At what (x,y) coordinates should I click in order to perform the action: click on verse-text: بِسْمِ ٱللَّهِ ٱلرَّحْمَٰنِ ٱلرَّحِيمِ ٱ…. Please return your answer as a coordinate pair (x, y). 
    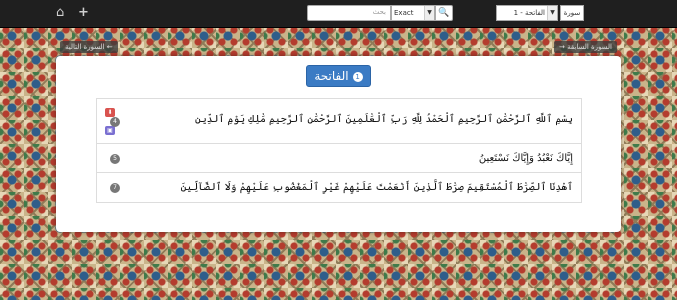
    Looking at the image, I should click on (384, 119).